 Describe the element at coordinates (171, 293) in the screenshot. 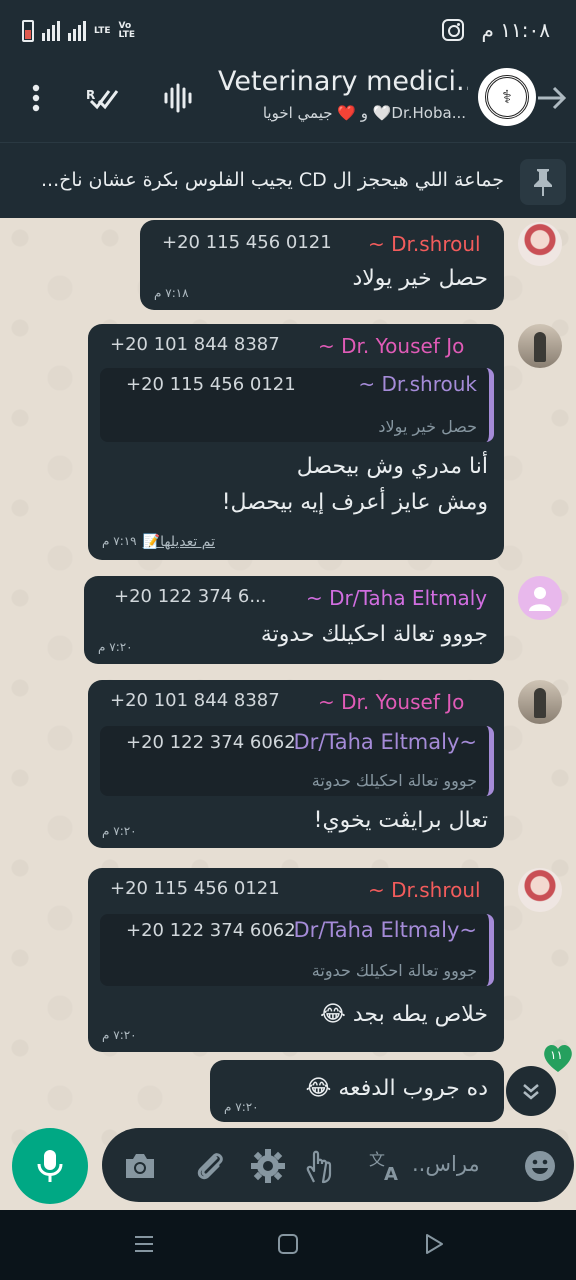

I see `message-time: ٧:١٨ م` at that location.